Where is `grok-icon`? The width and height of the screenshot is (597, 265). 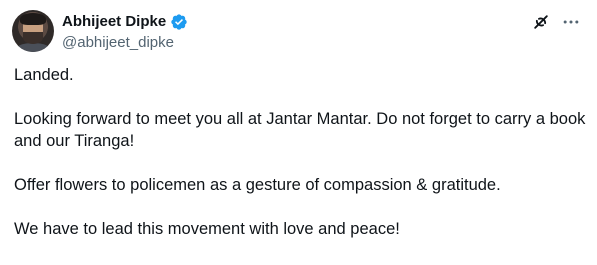 grok-icon is located at coordinates (541, 22).